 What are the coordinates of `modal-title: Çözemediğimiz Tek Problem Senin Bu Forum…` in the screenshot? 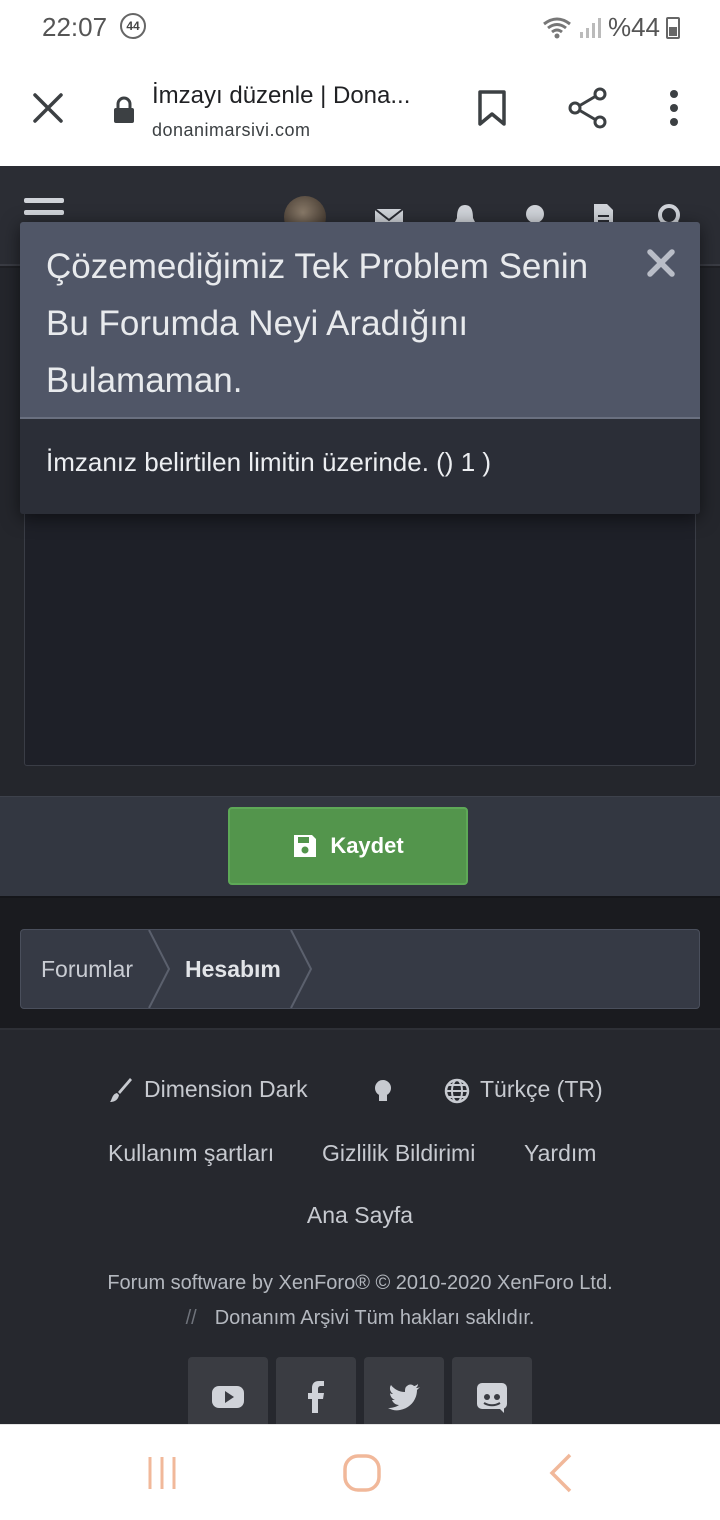 It's located at (317, 323).